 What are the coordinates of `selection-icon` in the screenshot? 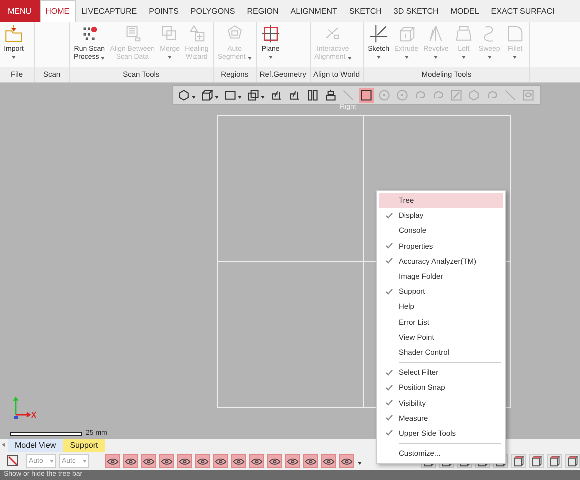 It's located at (13, 461).